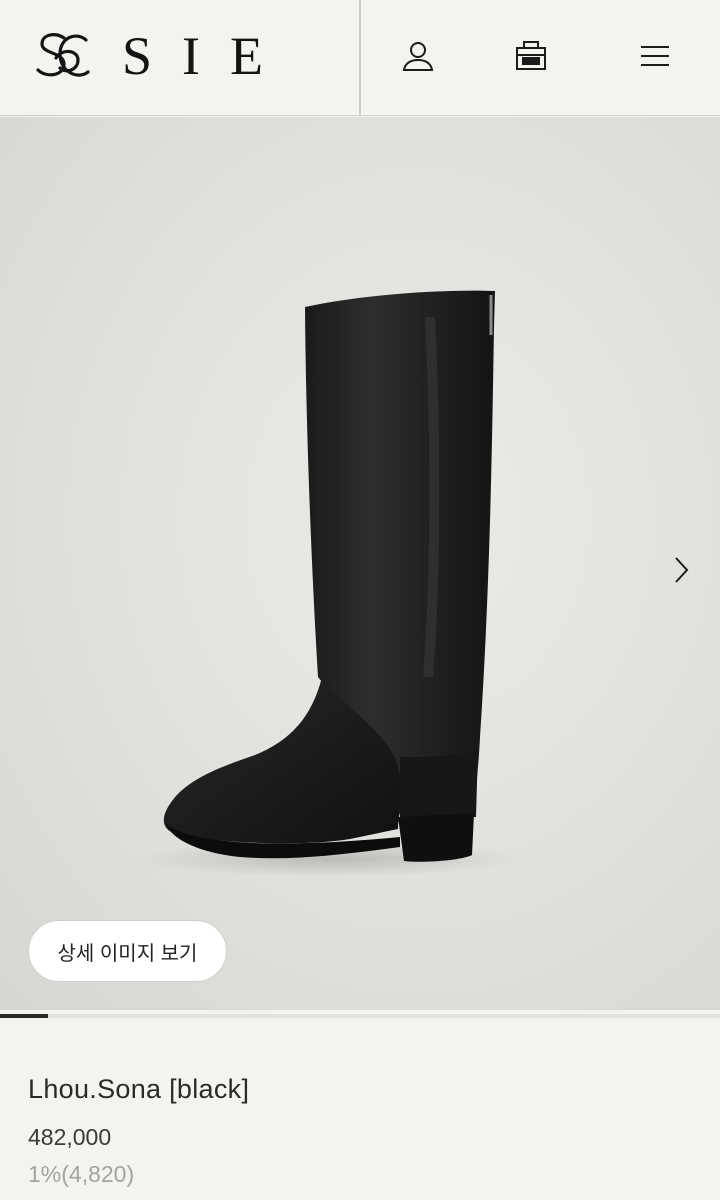 This screenshot has height=1200, width=720. I want to click on account-button, so click(418, 56).